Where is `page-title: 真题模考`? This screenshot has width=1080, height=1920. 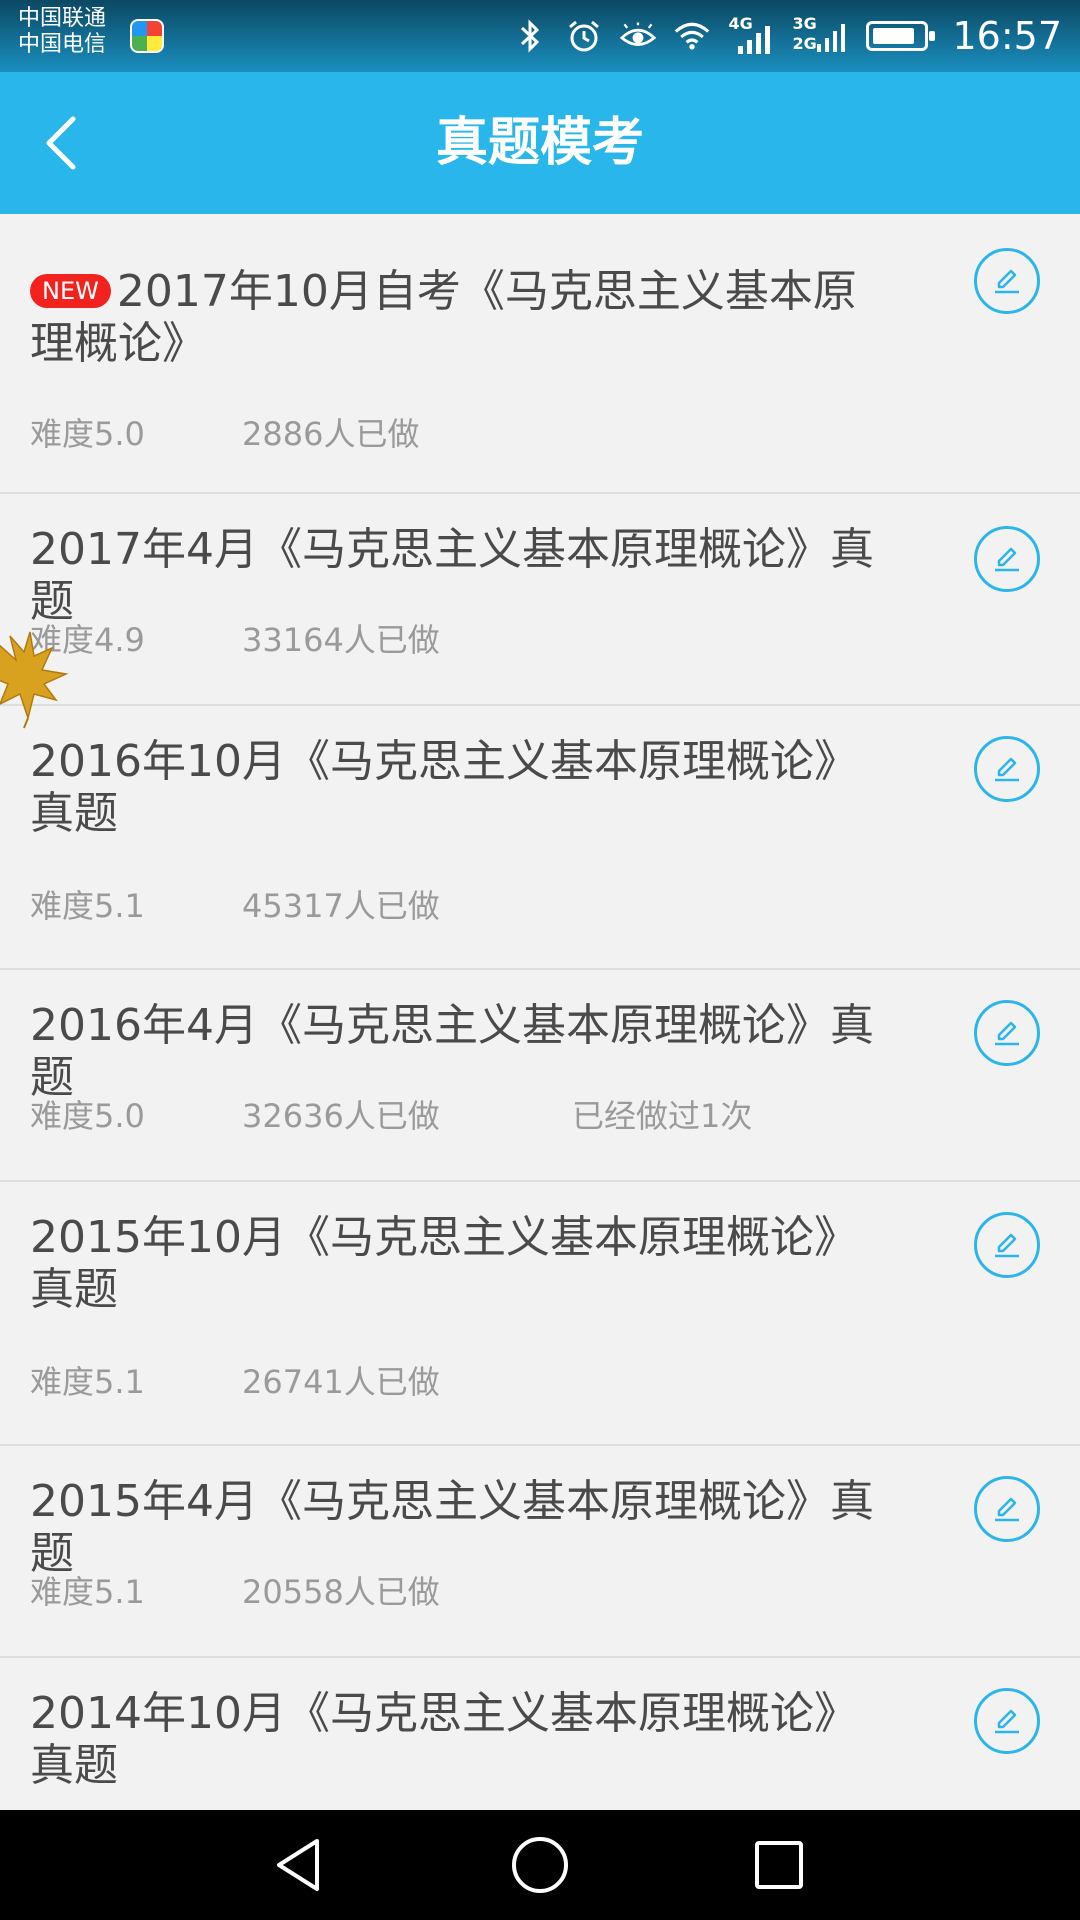
page-title: 真题模考 is located at coordinates (539, 143).